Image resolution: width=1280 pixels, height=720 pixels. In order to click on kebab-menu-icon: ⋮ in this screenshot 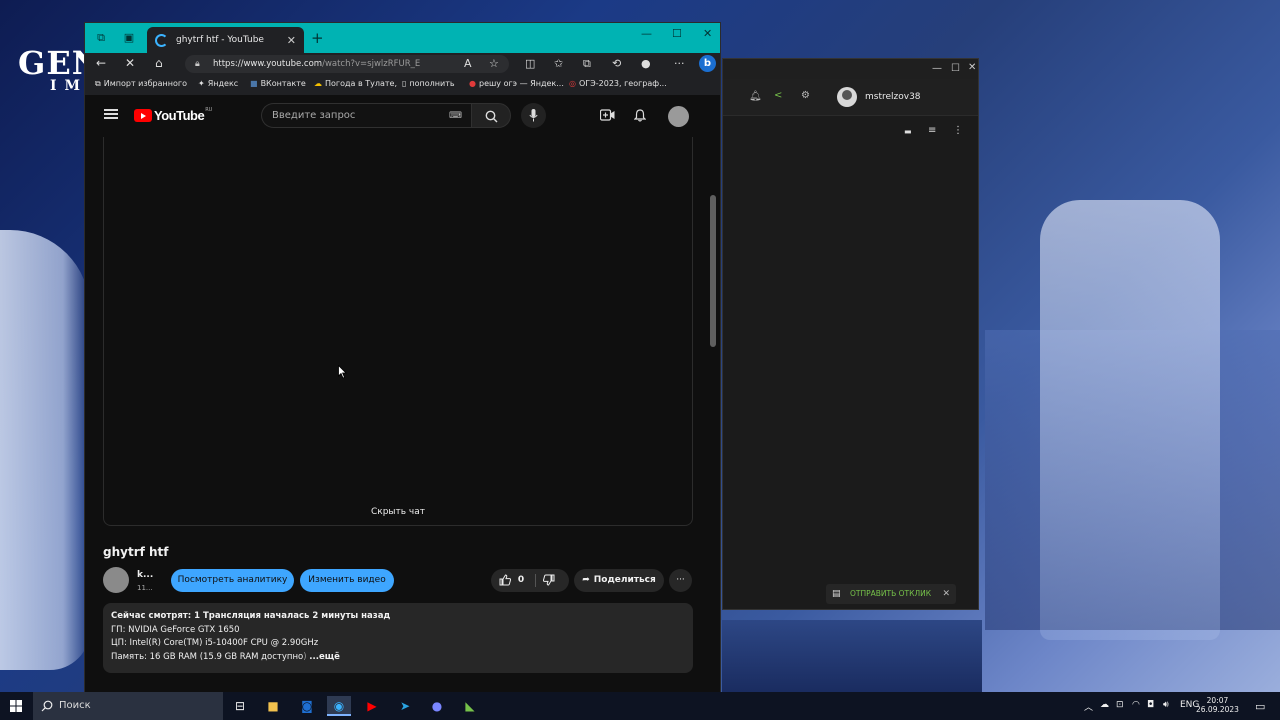, I will do `click(958, 130)`.